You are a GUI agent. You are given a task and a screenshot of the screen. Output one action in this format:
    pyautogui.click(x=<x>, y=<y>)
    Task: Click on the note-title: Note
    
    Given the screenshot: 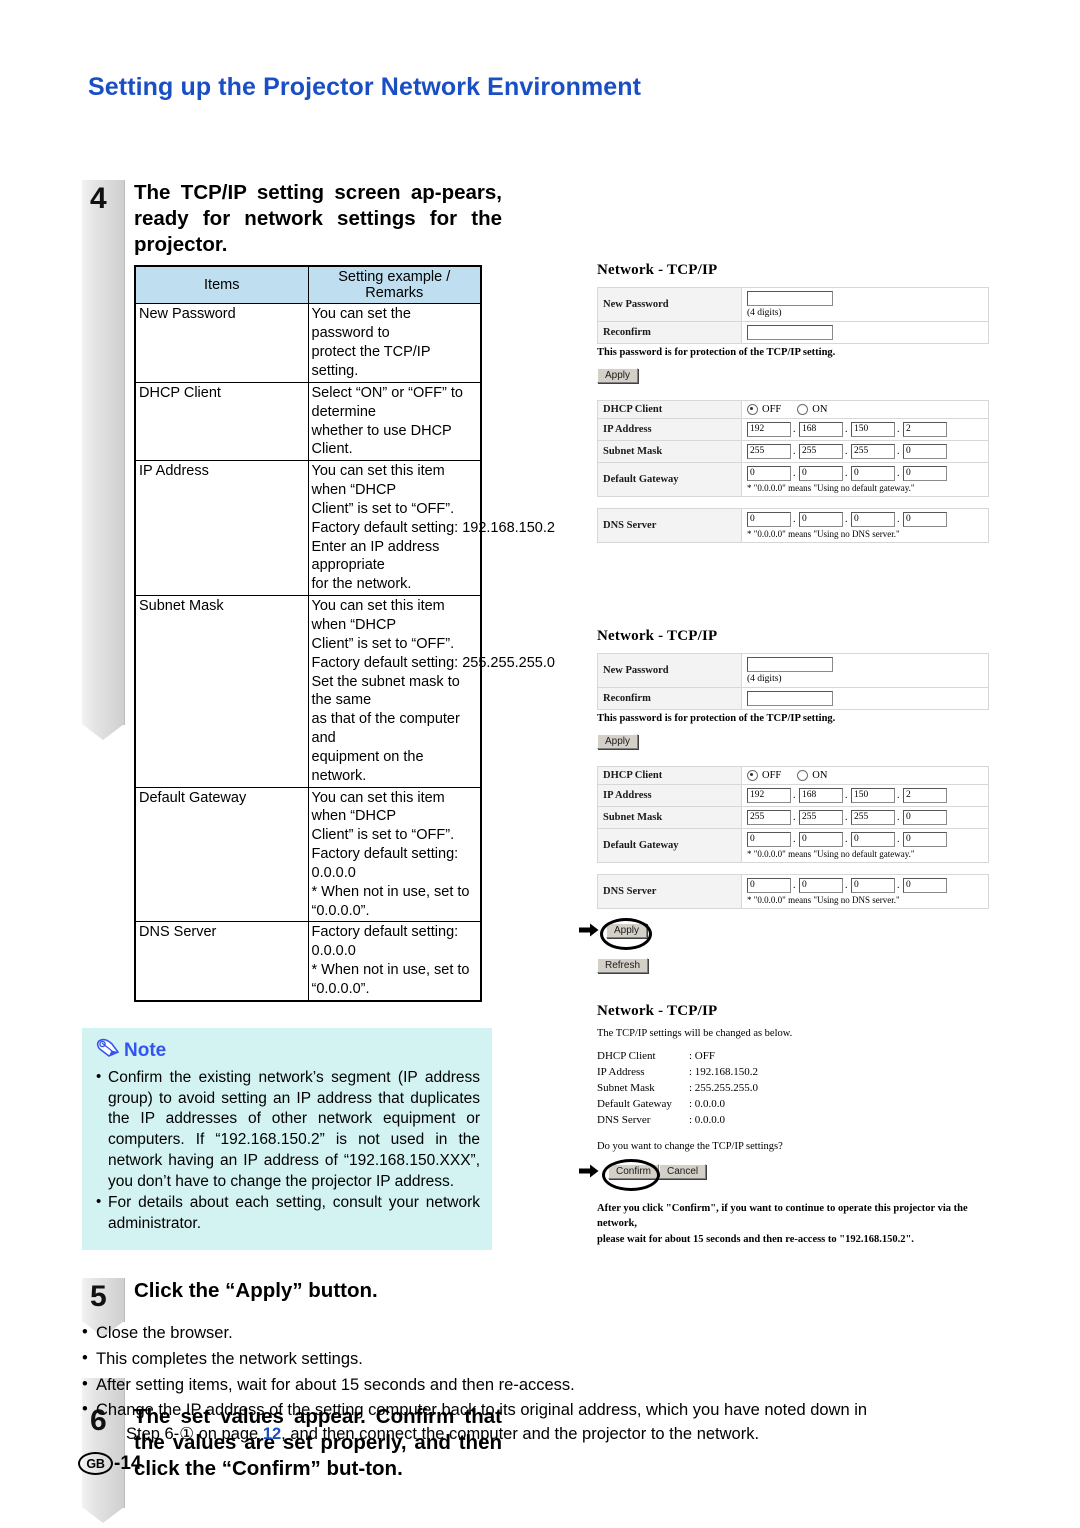 What is the action you would take?
    pyautogui.click(x=288, y=1051)
    